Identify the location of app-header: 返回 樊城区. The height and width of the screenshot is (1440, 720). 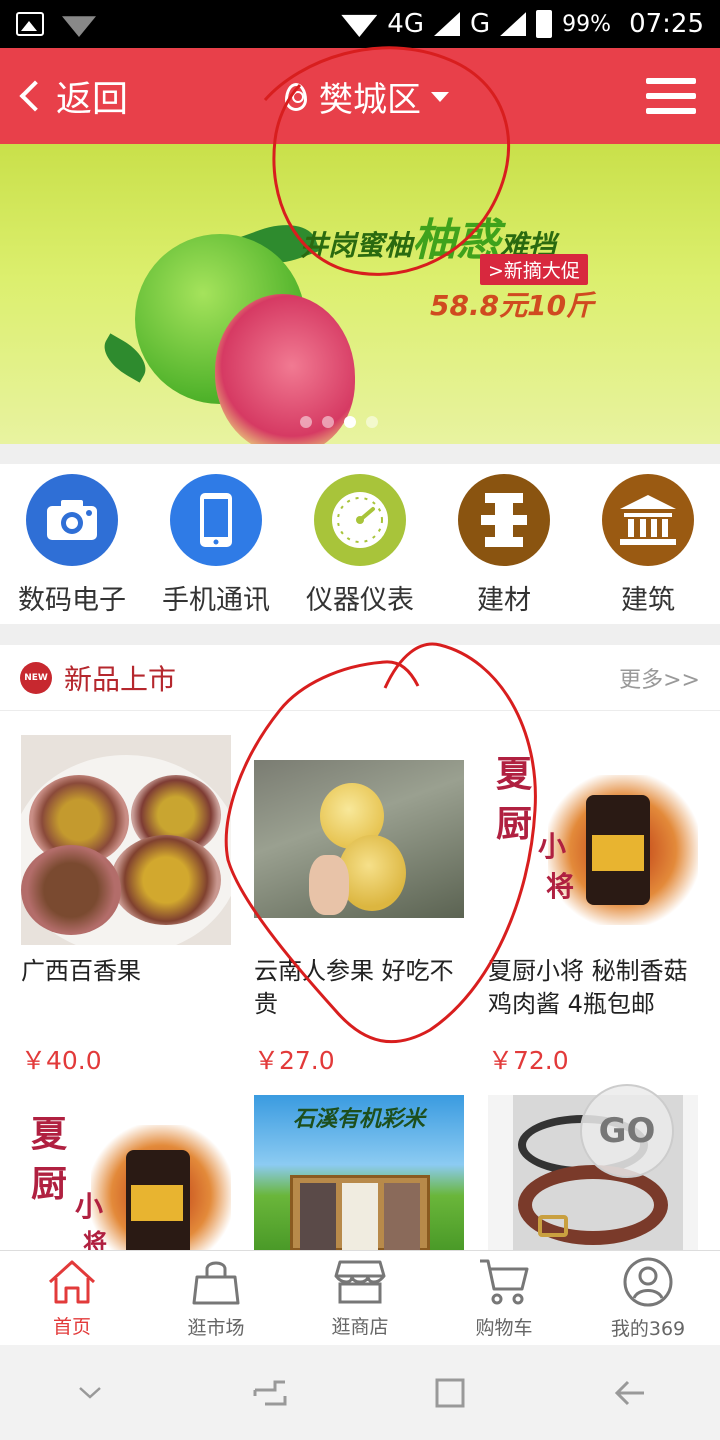
(360, 96).